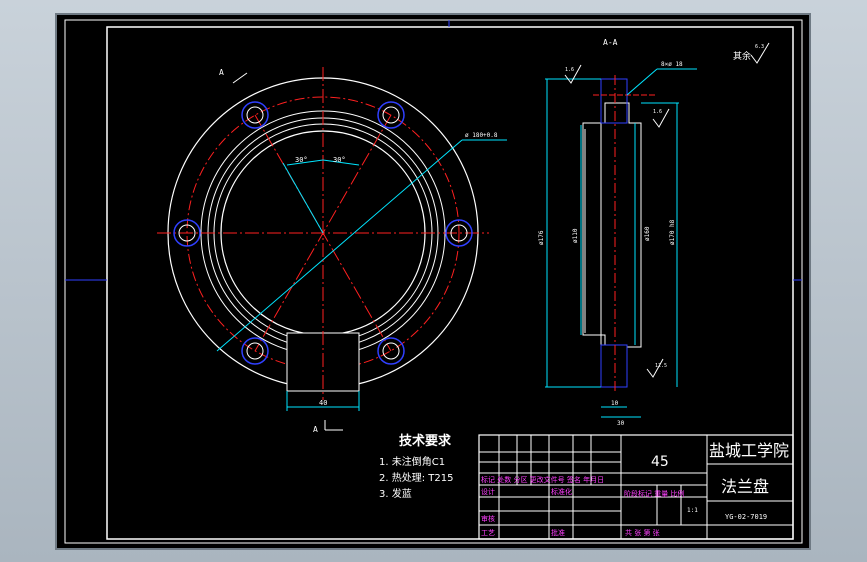 This screenshot has width=867, height=562. I want to click on dim-bore-label: ø170 h8, so click(672, 232).